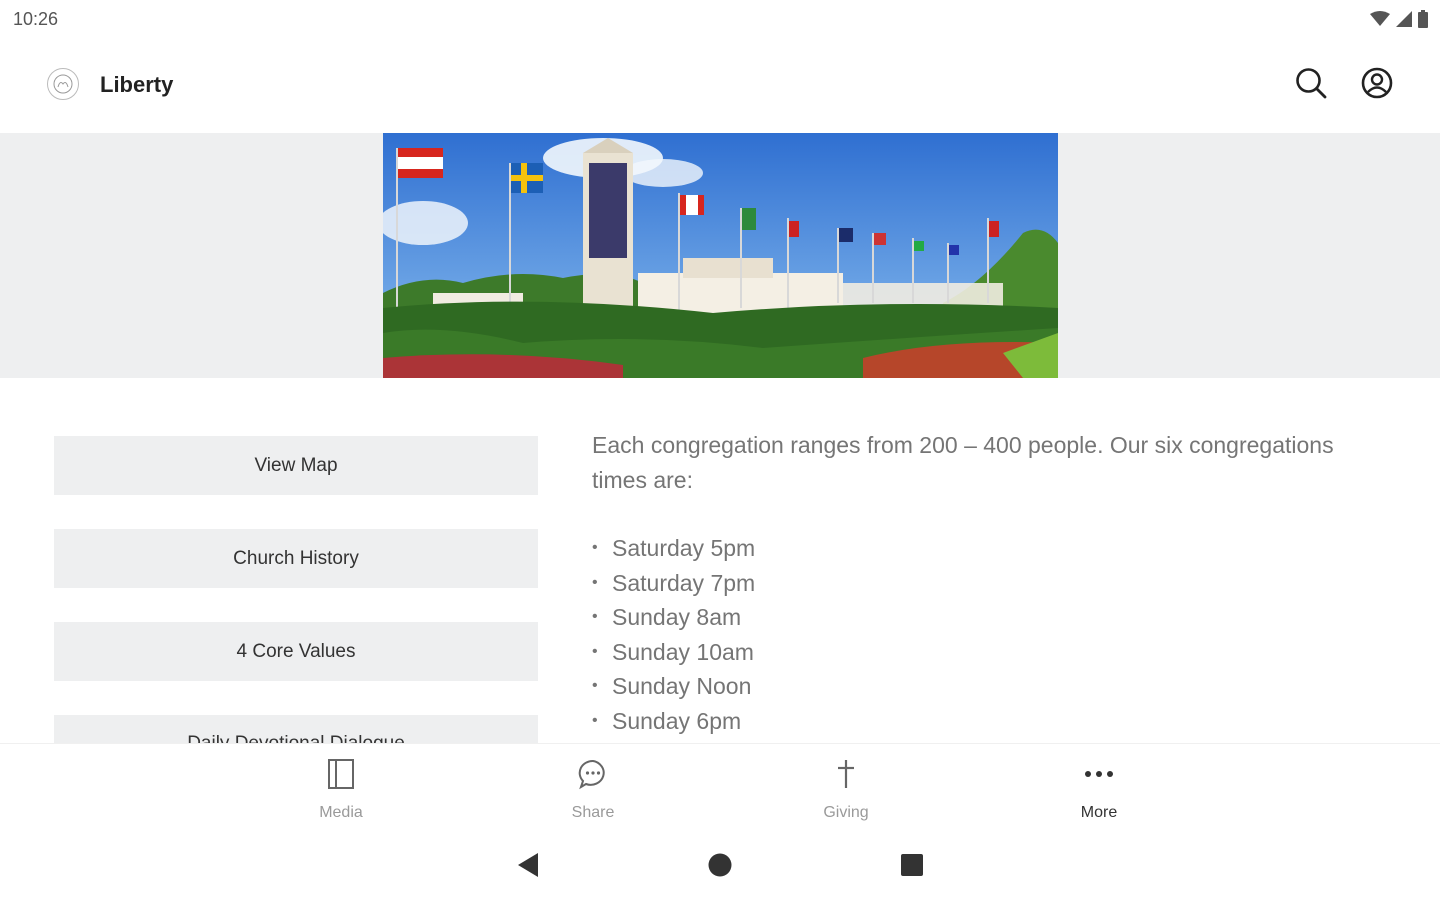 This screenshot has width=1440, height=900. Describe the element at coordinates (341, 774) in the screenshot. I see `book-icon` at that location.